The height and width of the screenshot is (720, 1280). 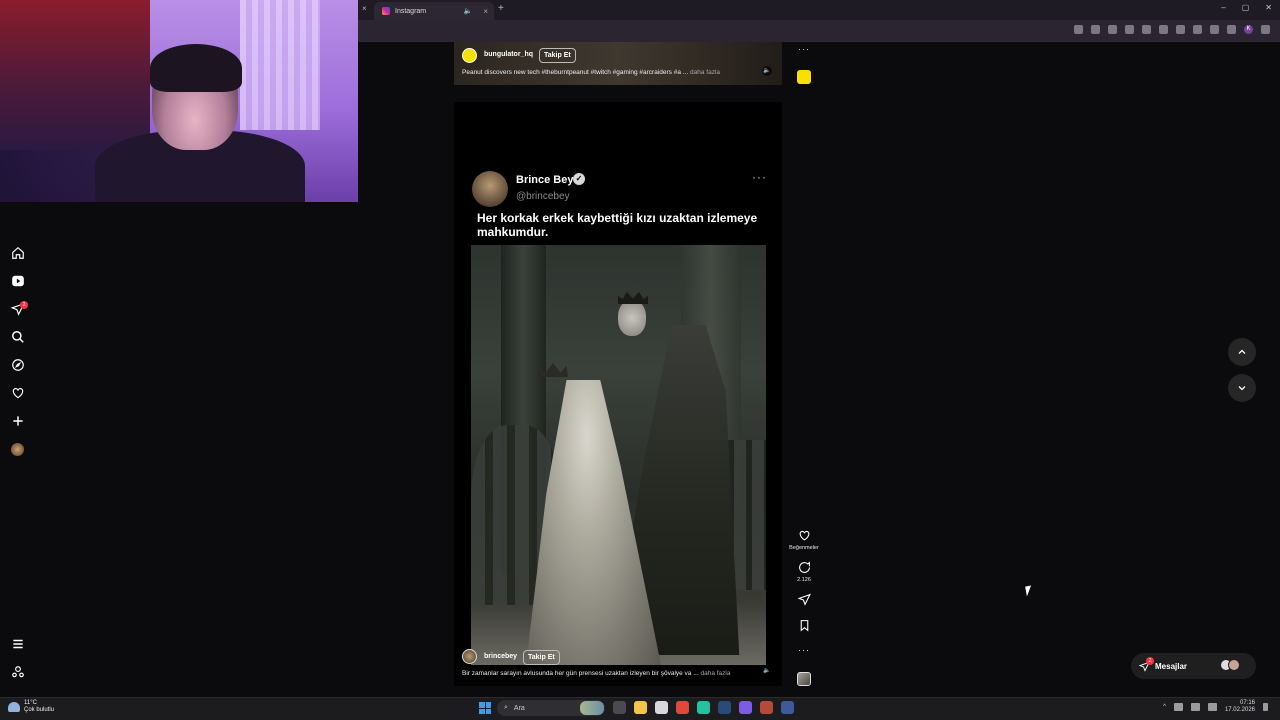 I want to click on create-plus-icon, so click(x=18, y=421).